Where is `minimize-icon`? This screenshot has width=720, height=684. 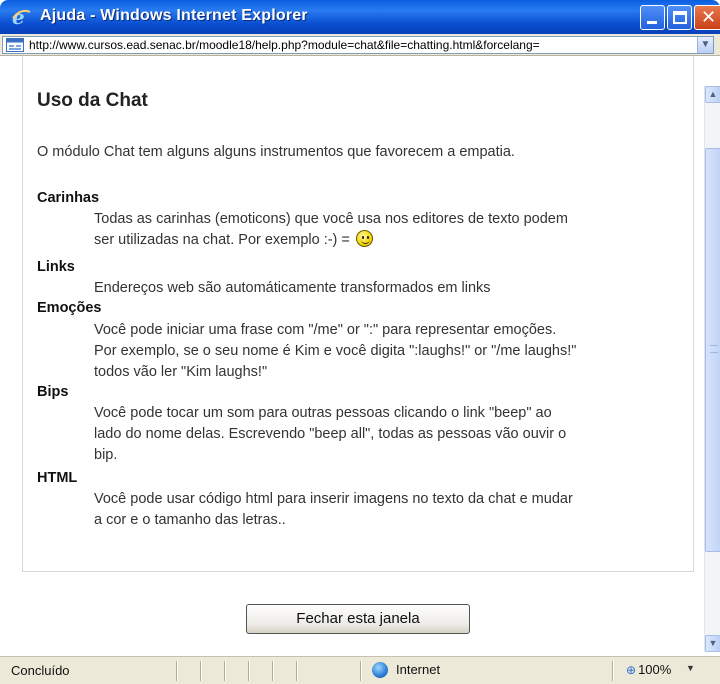
minimize-icon is located at coordinates (652, 22).